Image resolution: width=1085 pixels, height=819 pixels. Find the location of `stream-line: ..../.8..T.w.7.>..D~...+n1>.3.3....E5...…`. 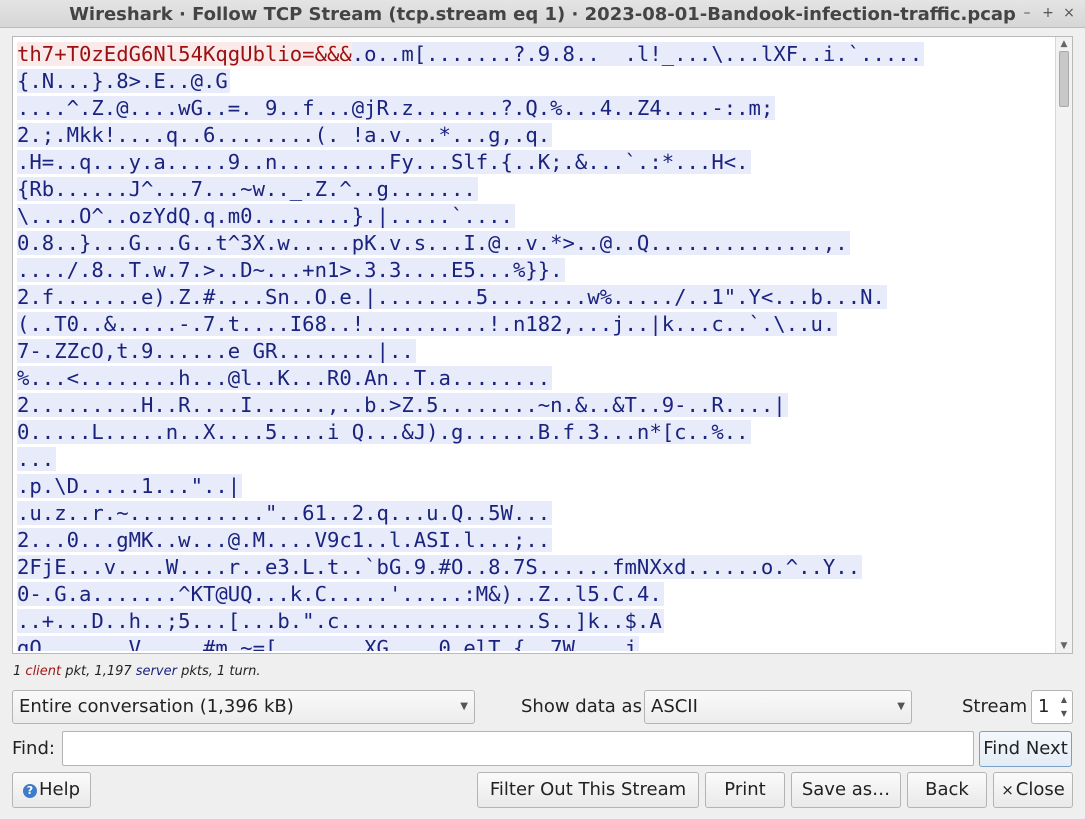

stream-line: ..../.8..T.w.7.>..D~...+n1>.3.3....E5...… is located at coordinates (536, 270).